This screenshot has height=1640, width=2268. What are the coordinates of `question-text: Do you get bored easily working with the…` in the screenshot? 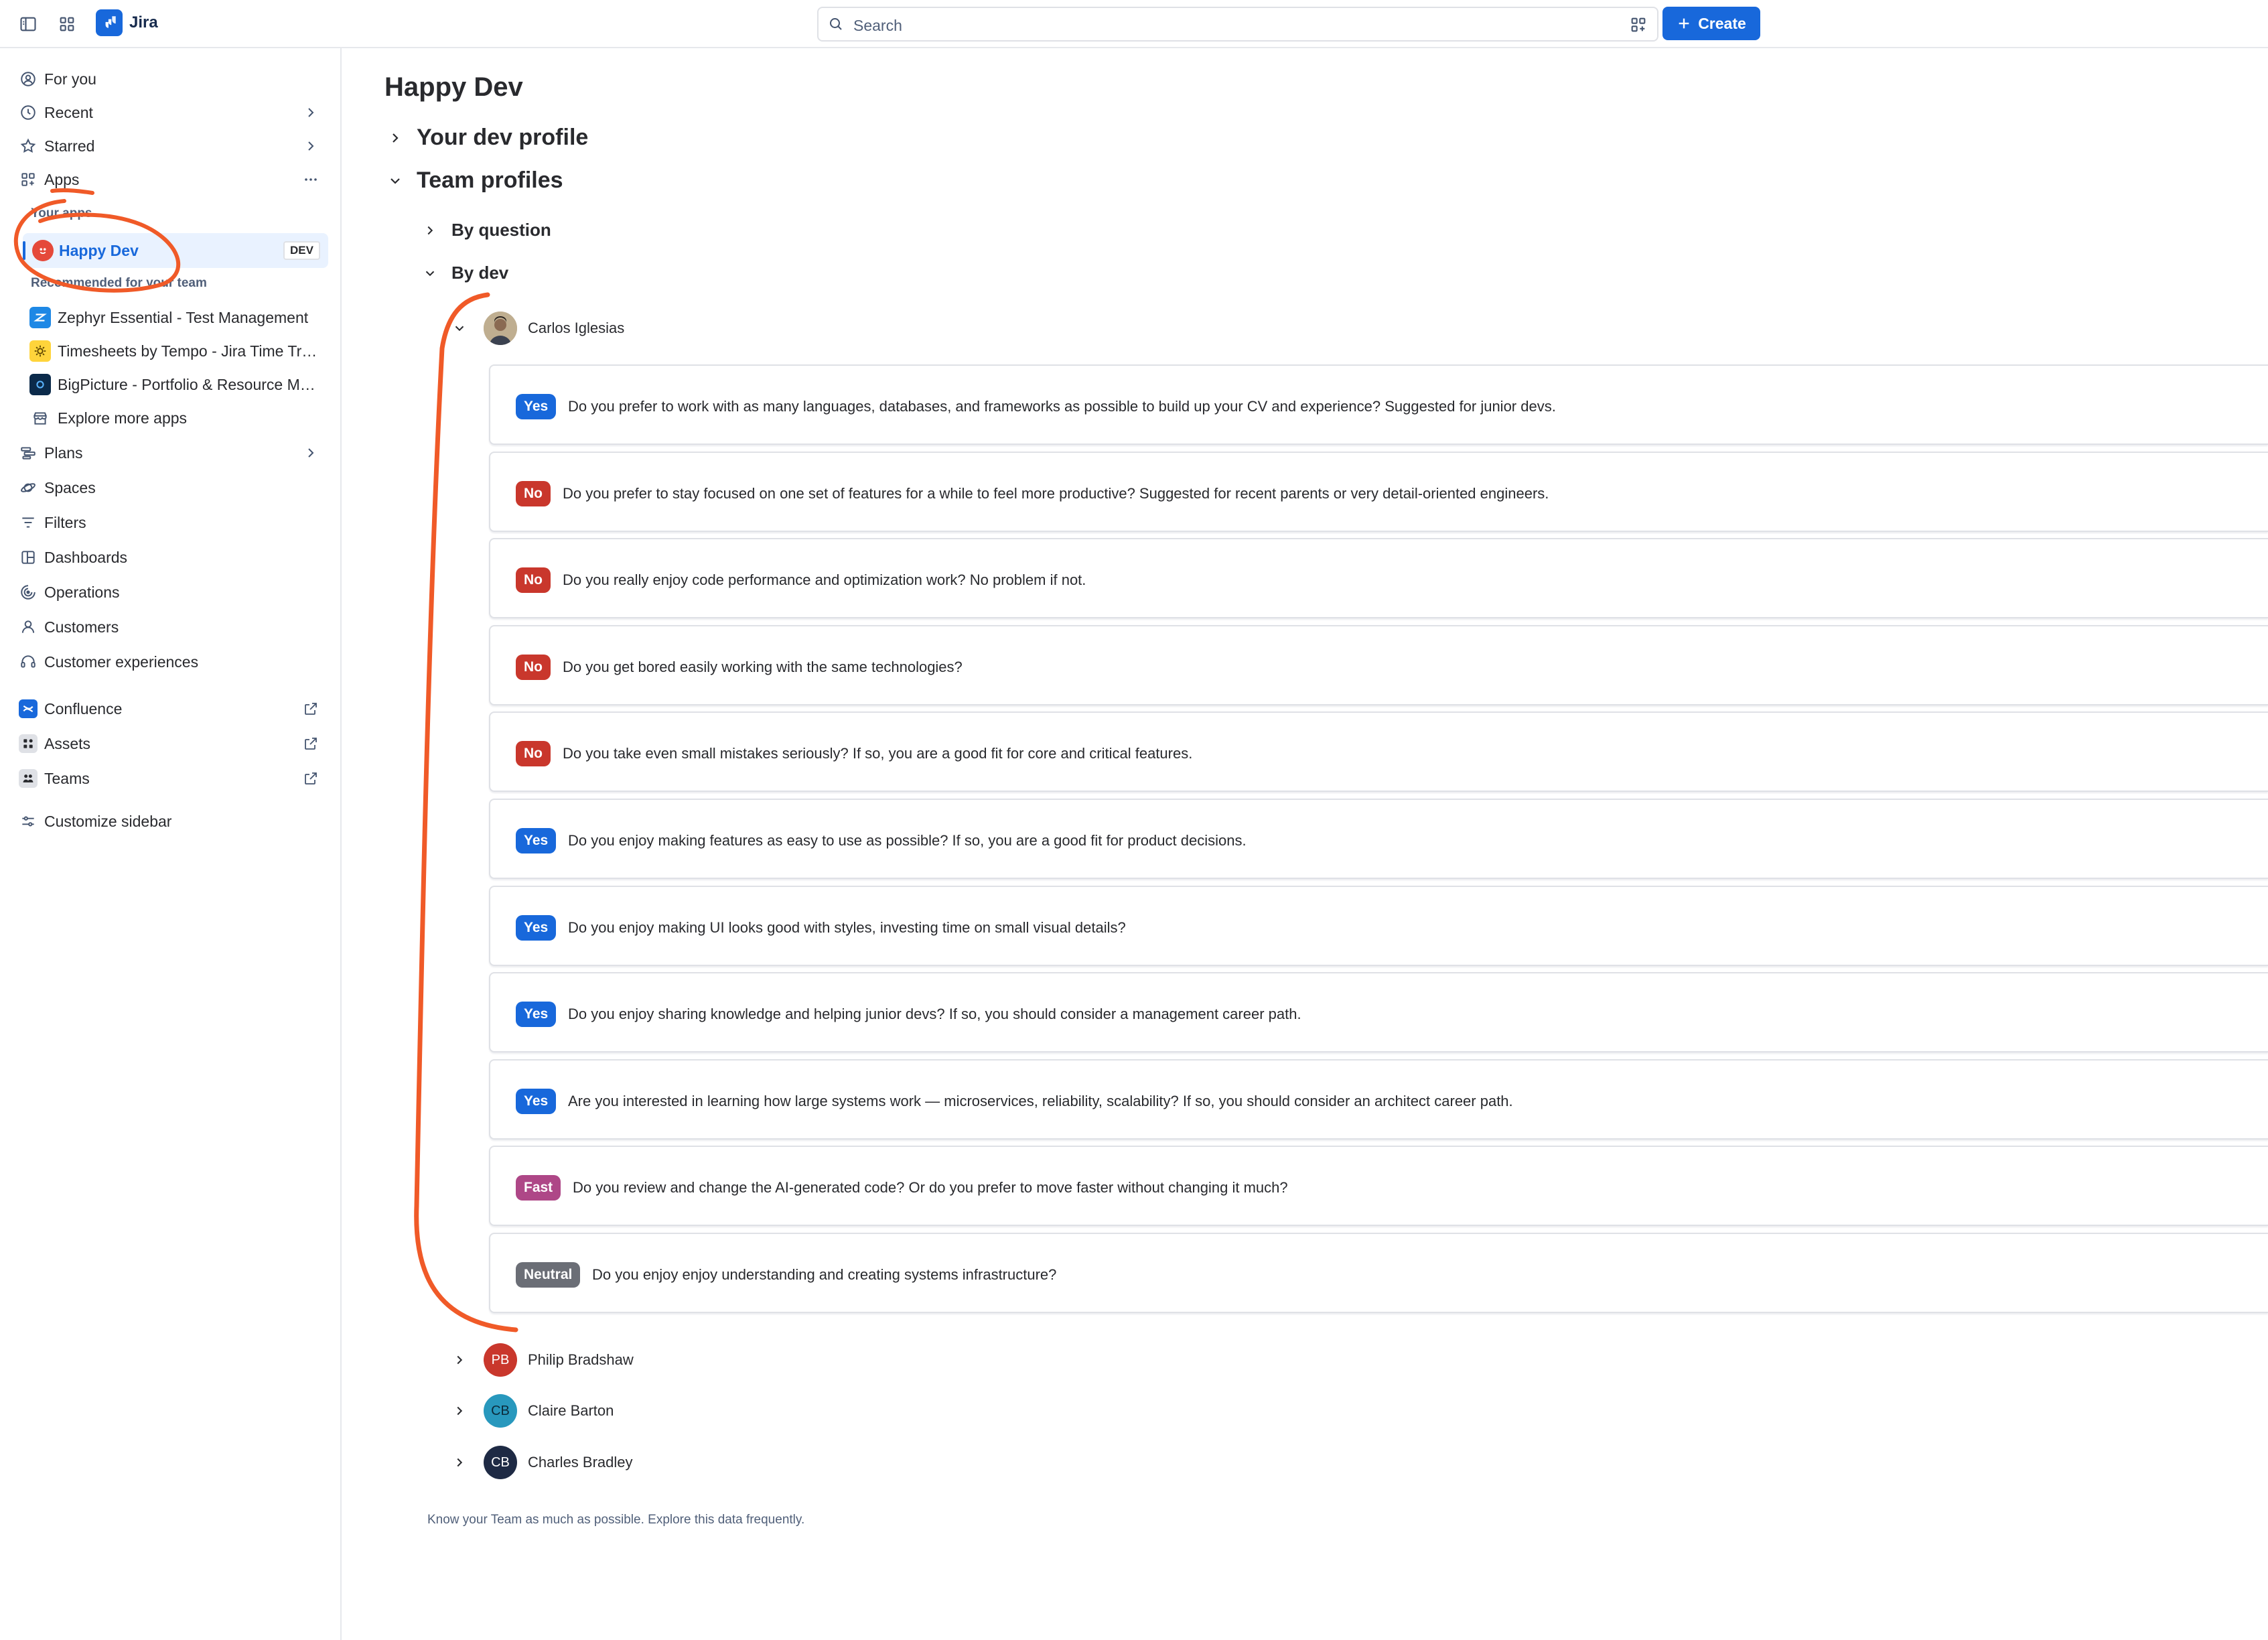 It's located at (763, 667).